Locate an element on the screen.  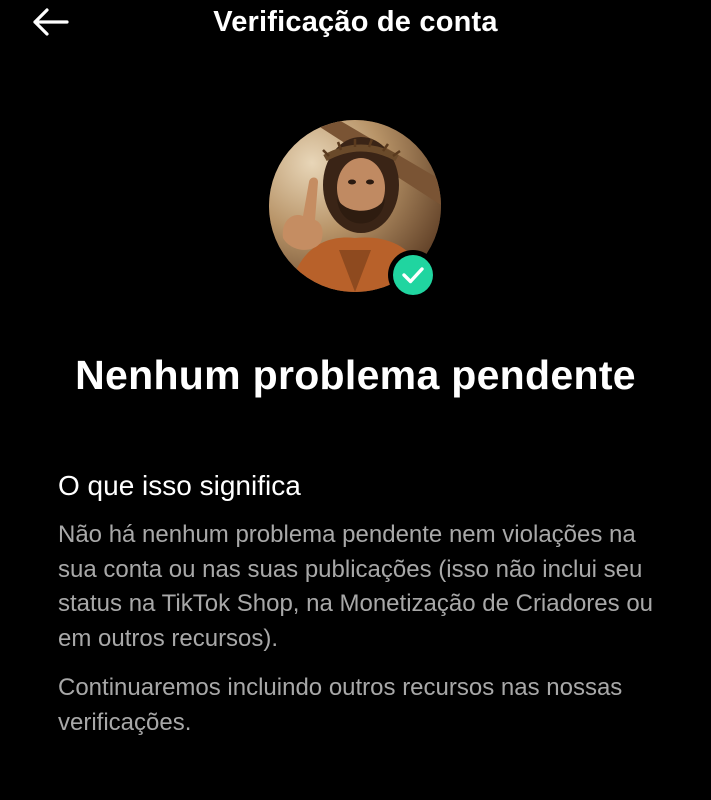
section-title: O que isso significa is located at coordinates (179, 485).